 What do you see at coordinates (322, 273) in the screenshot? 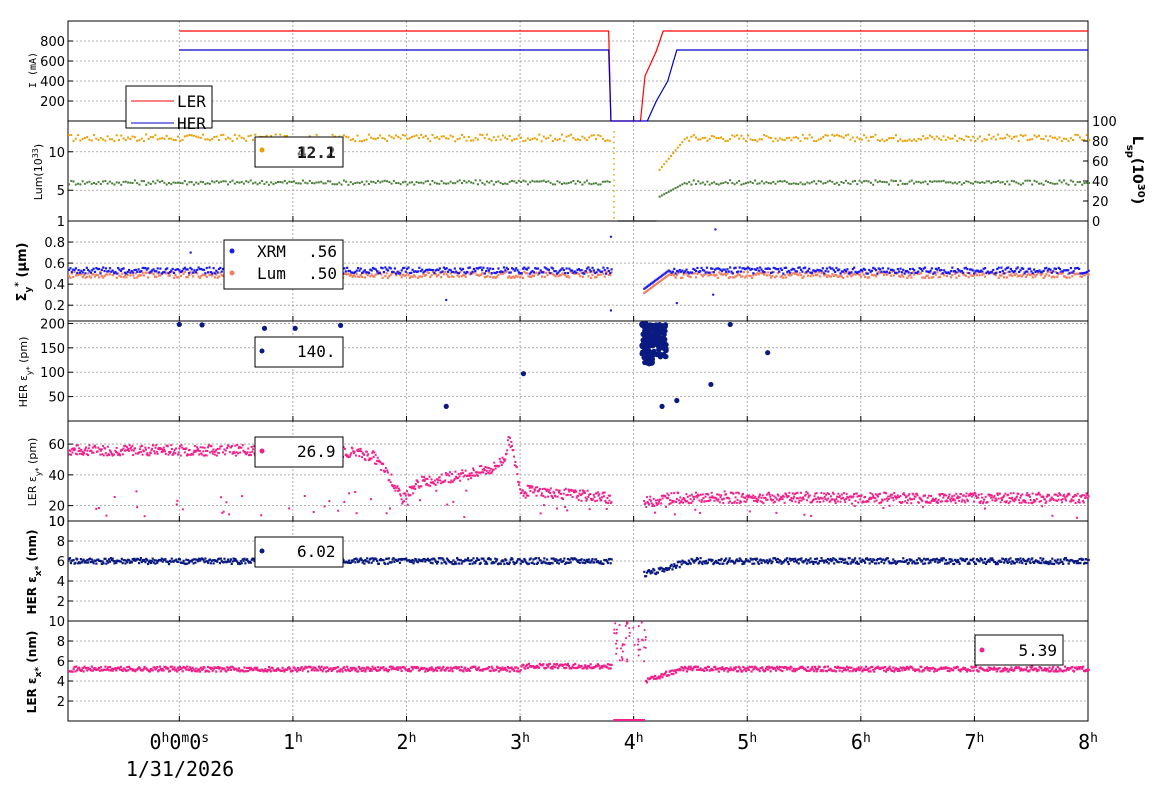
I see `legend-value: .50` at bounding box center [322, 273].